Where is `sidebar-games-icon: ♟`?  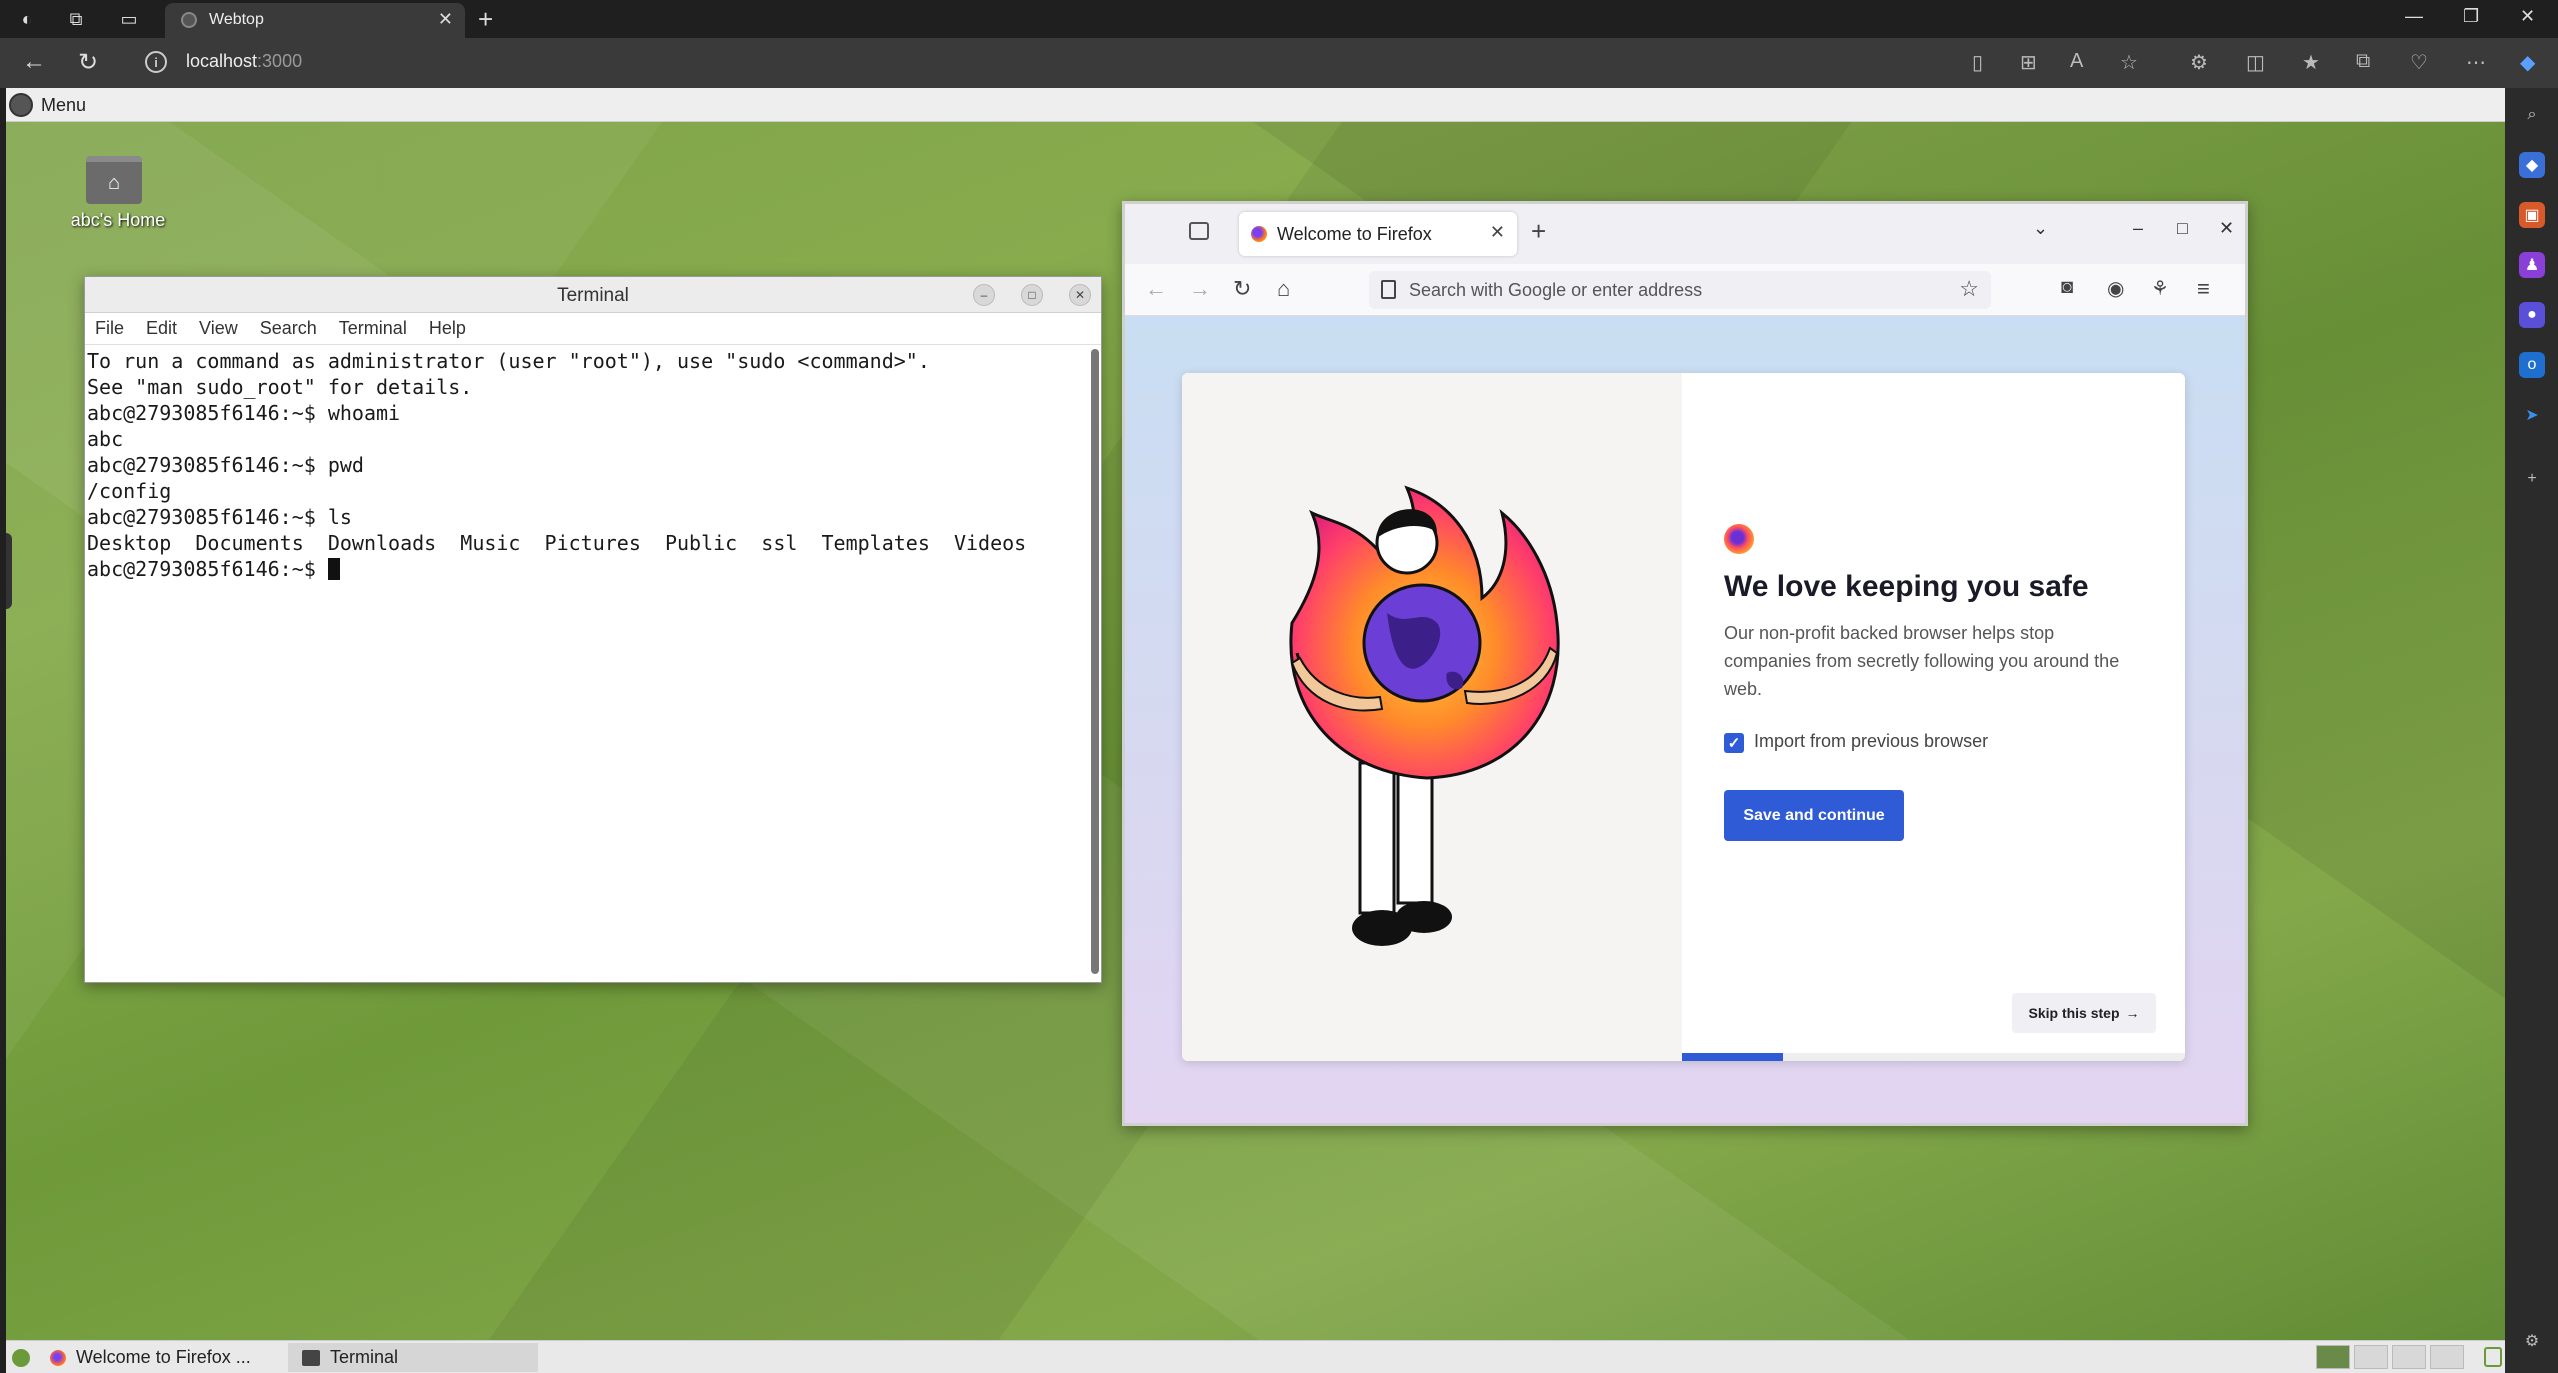 sidebar-games-icon: ♟ is located at coordinates (2532, 265).